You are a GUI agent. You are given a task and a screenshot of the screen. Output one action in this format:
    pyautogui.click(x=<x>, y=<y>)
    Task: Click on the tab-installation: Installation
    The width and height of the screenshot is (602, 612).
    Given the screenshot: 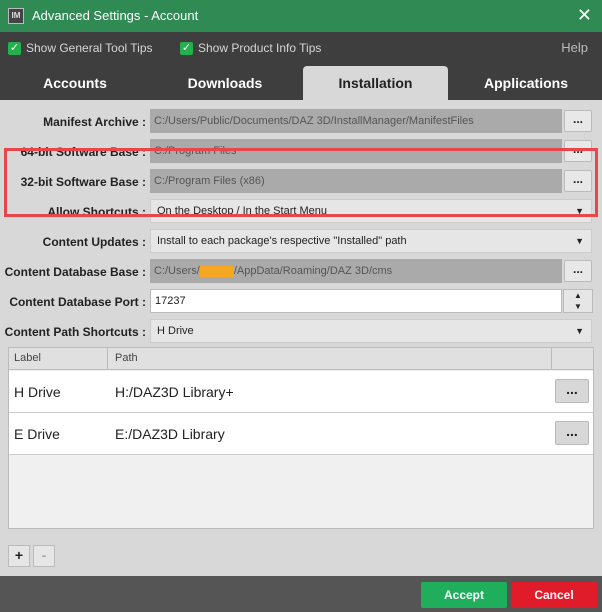 What is the action you would take?
    pyautogui.click(x=375, y=83)
    